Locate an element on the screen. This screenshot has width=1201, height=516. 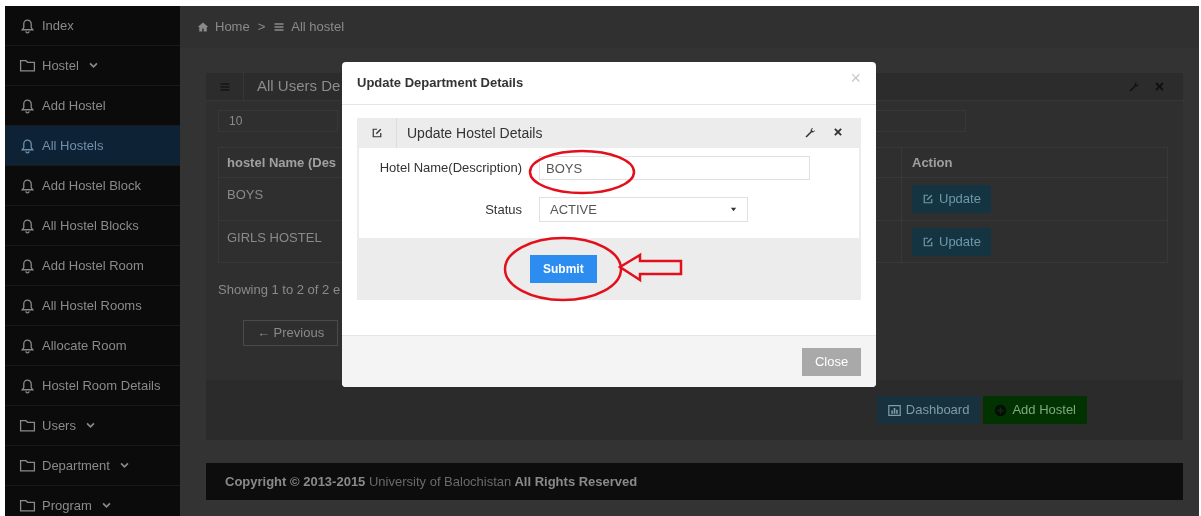
bar-chart-icon is located at coordinates (894, 410).